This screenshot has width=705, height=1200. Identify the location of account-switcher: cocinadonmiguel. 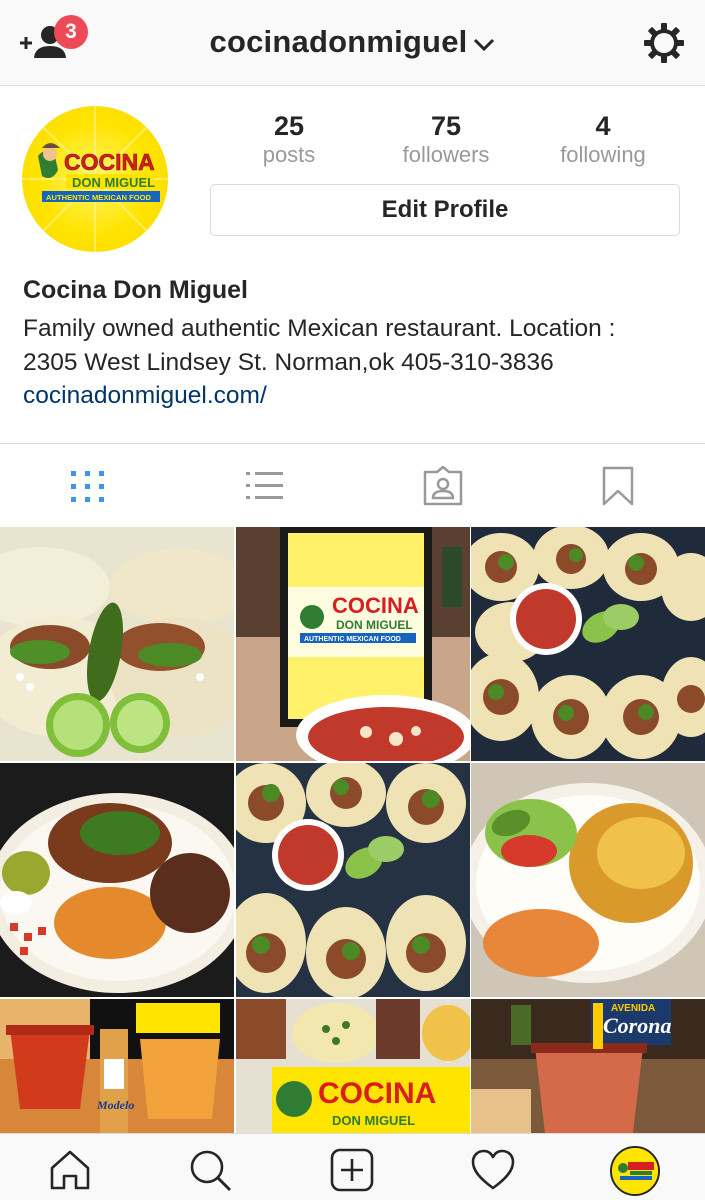
(352, 42).